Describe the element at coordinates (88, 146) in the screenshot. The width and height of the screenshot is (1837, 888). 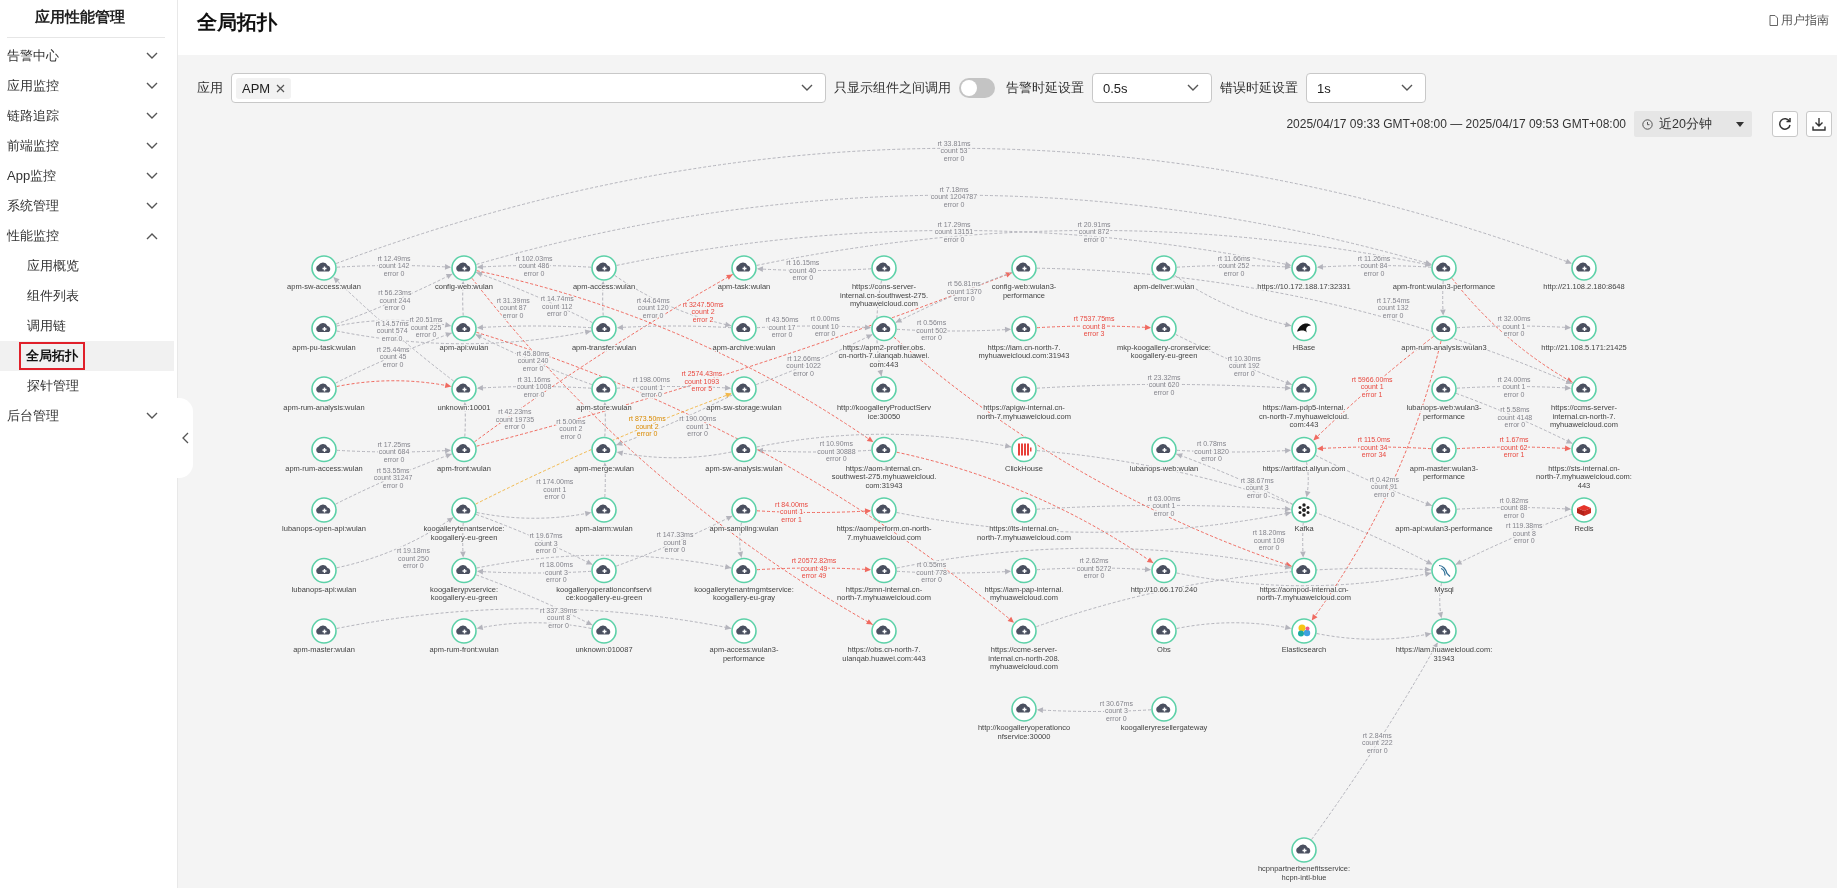
I see `nav-item: 前端监控` at that location.